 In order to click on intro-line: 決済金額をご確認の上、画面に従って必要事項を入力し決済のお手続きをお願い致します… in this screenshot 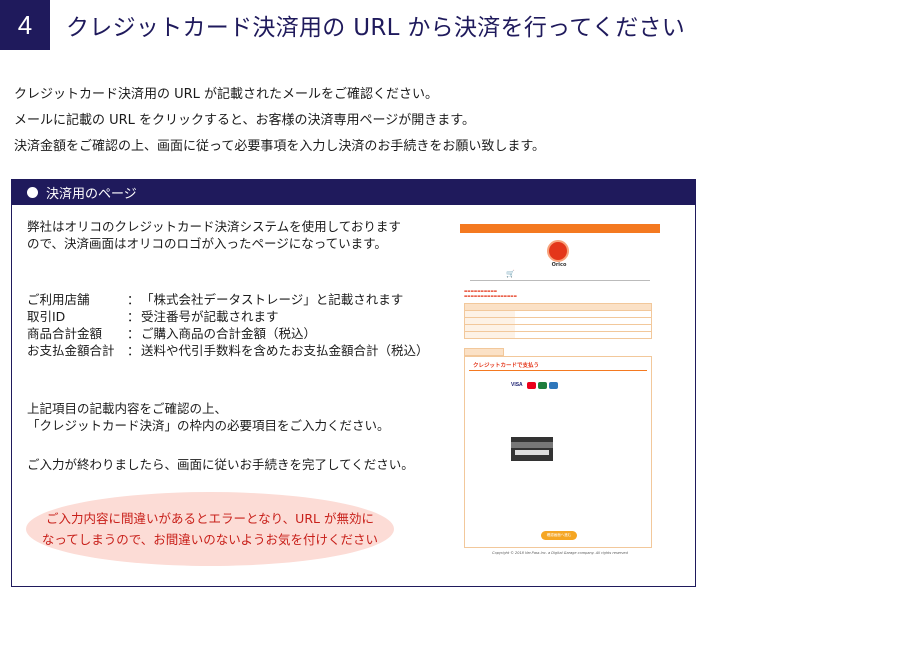, I will do `click(280, 146)`.